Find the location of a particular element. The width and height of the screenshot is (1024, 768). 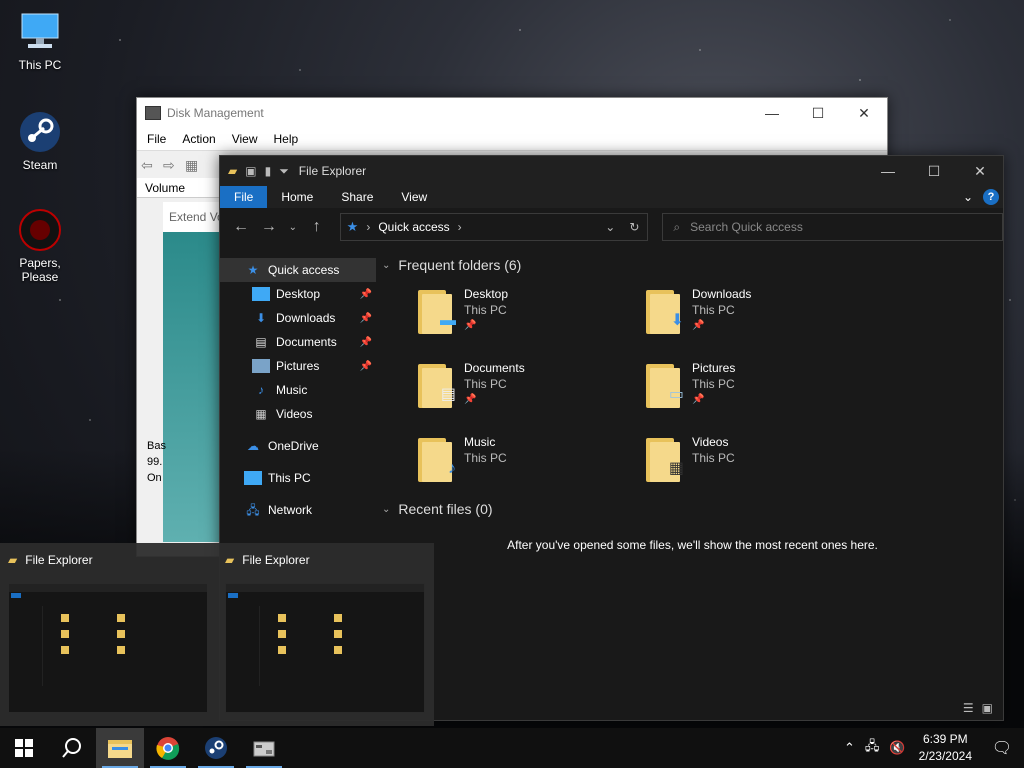

folder-location: This PC is located at coordinates (713, 458).